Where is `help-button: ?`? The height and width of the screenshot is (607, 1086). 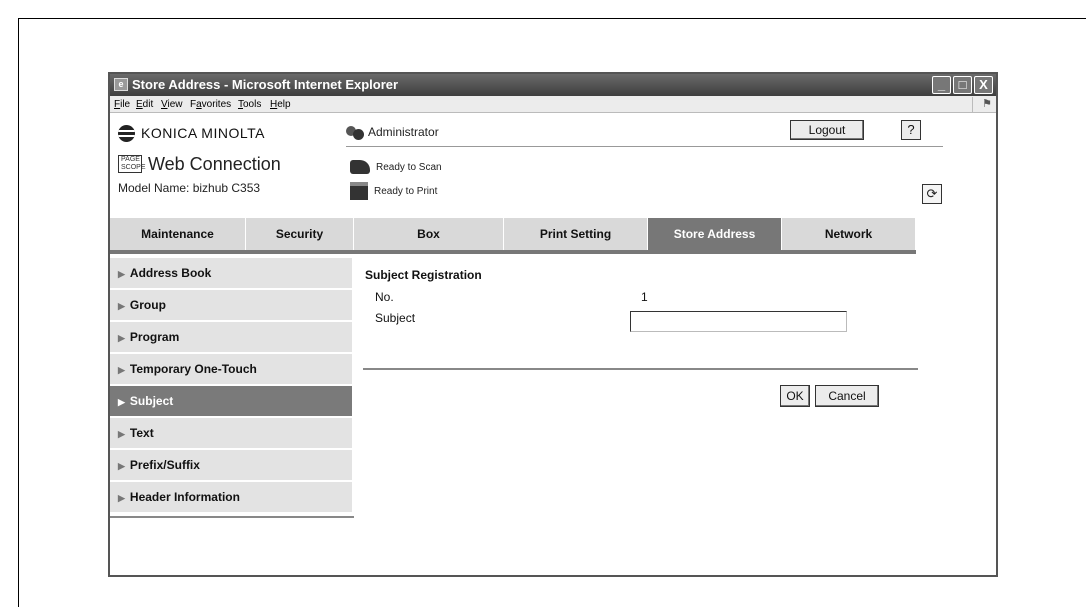
help-button: ? is located at coordinates (911, 130).